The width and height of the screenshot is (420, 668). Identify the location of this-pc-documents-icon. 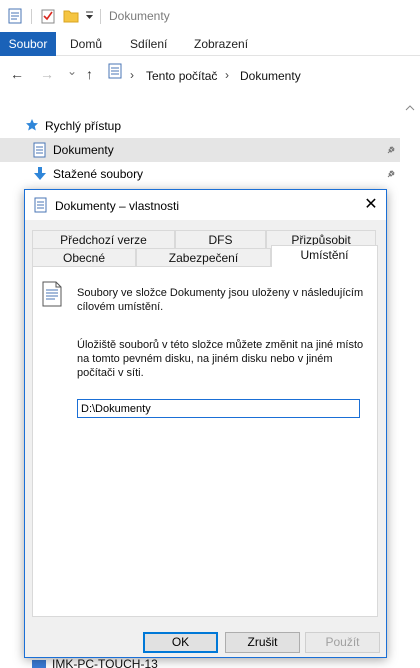
(115, 72).